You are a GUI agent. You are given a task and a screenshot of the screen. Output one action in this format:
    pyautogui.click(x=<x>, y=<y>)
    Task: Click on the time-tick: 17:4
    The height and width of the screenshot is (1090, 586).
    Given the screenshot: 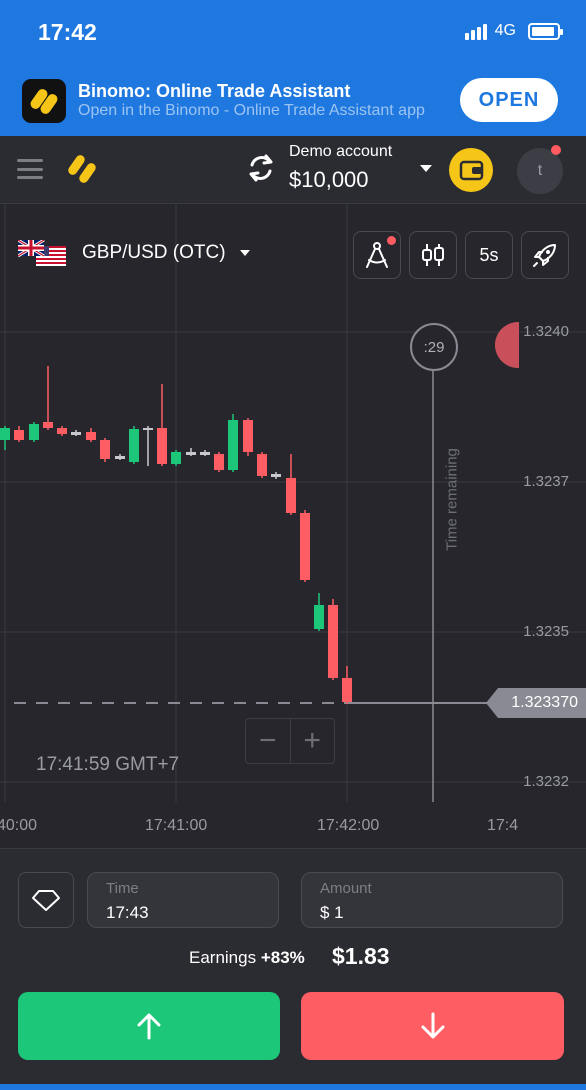 What is the action you would take?
    pyautogui.click(x=503, y=825)
    